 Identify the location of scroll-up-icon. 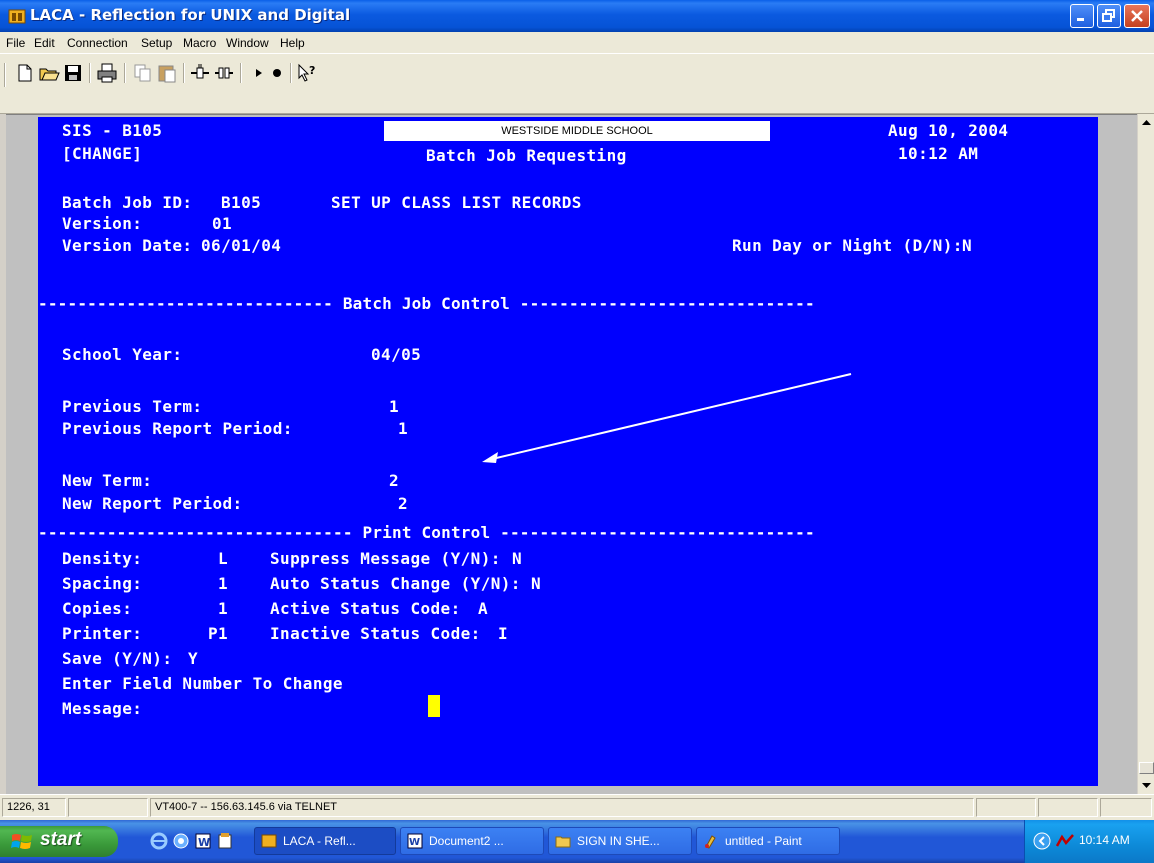
(1146, 122).